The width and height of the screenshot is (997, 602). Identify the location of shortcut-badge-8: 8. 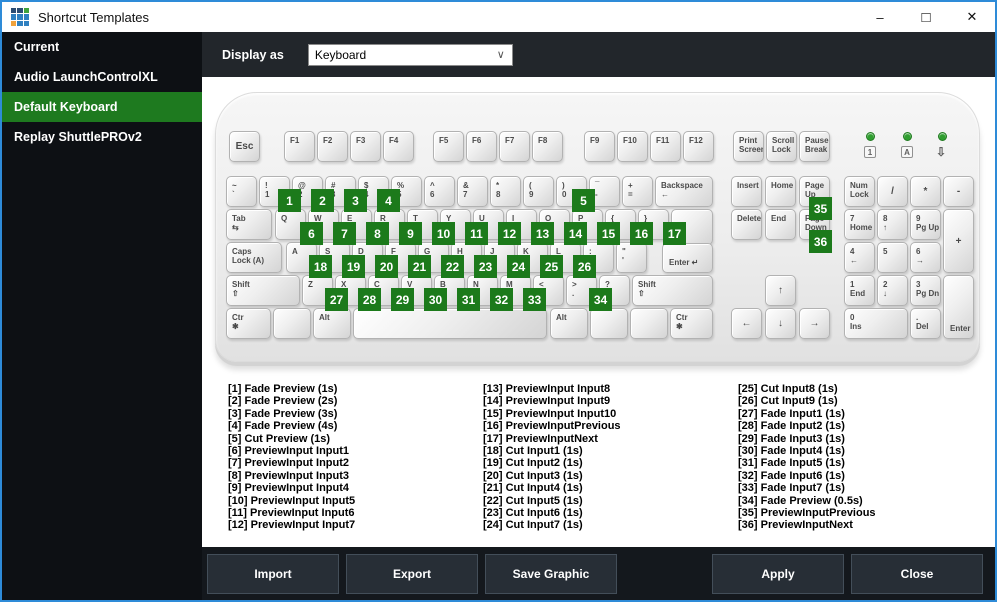
(377, 233).